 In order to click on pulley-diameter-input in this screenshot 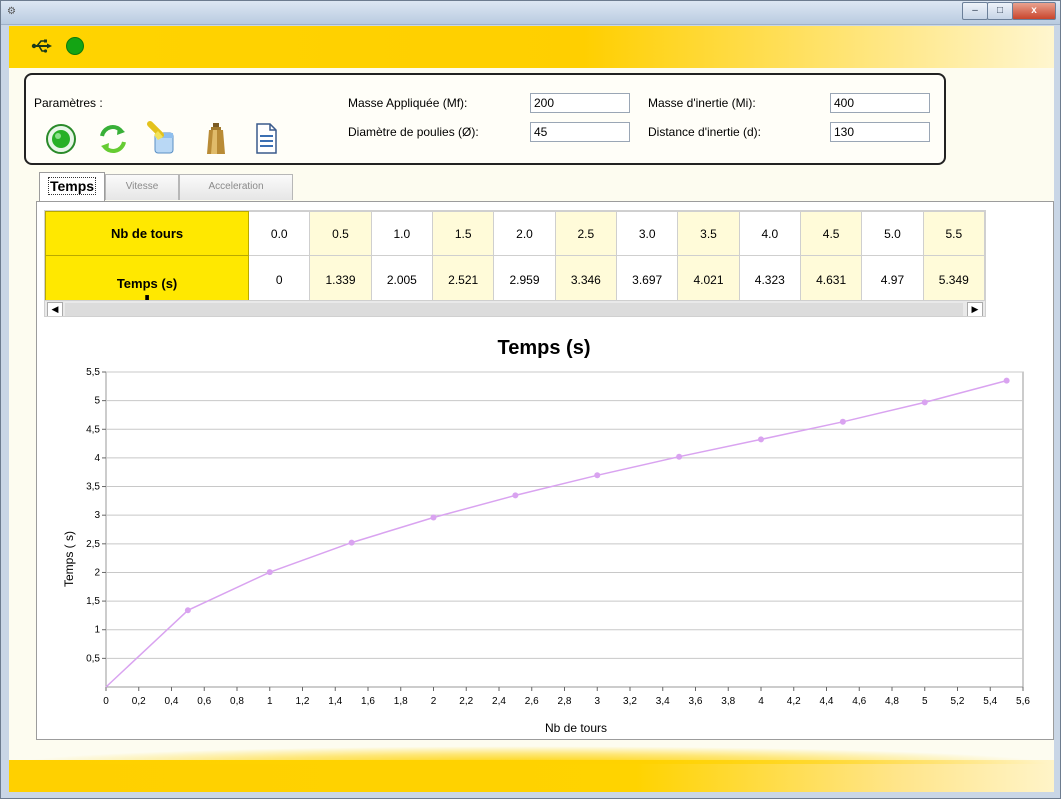, I will do `click(580, 132)`.